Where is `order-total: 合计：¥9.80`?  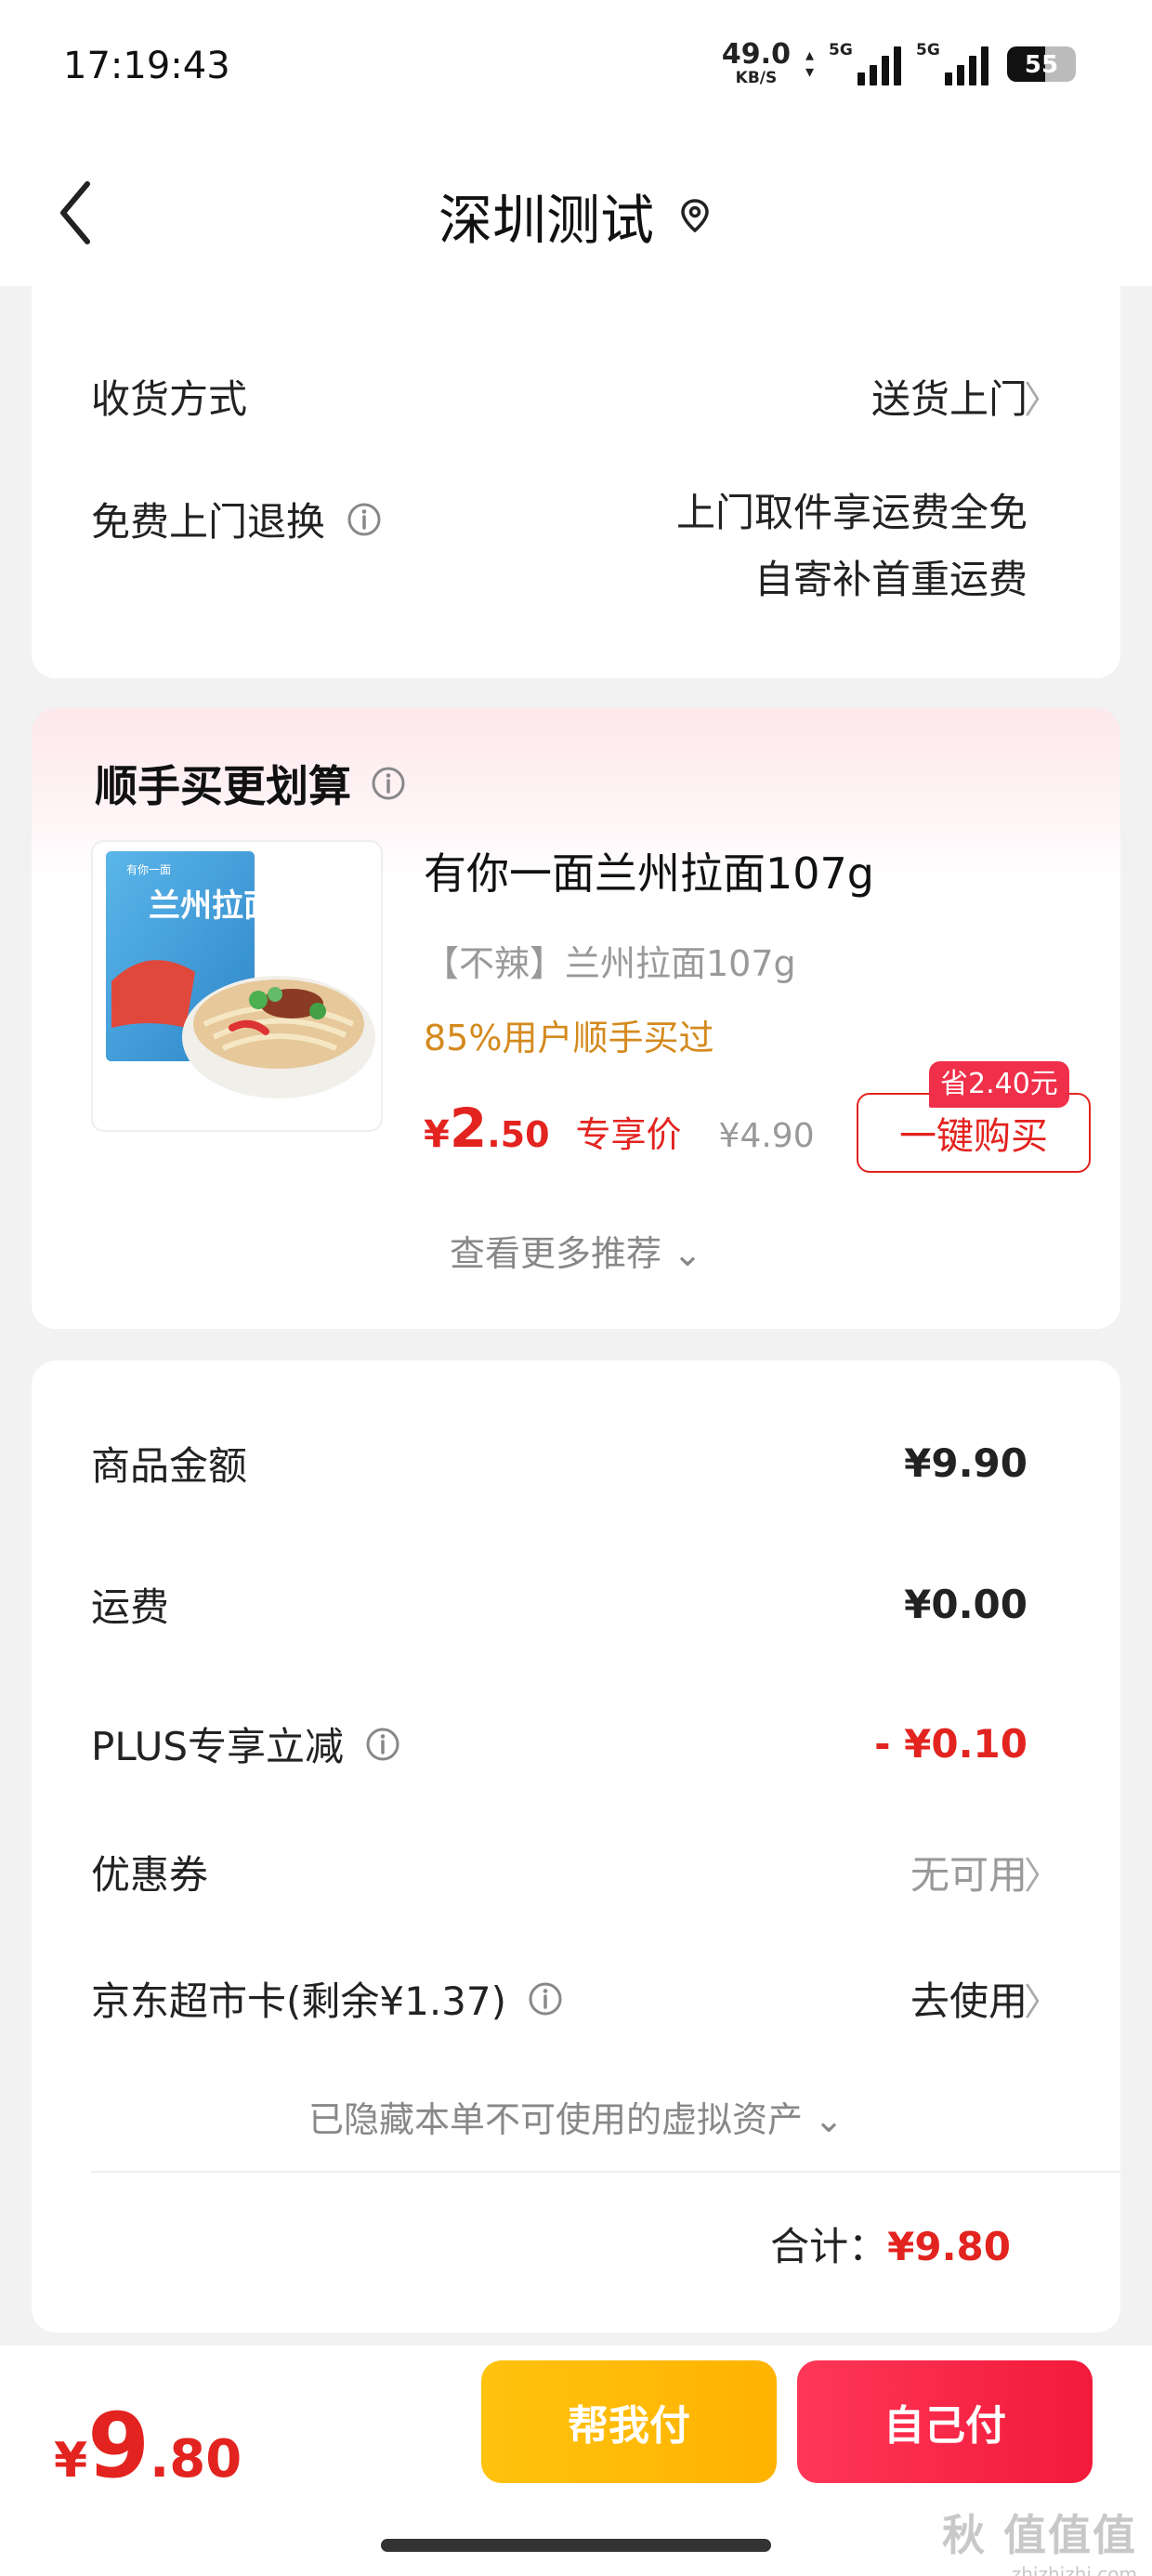 order-total: 合计：¥9.80 is located at coordinates (890, 2243).